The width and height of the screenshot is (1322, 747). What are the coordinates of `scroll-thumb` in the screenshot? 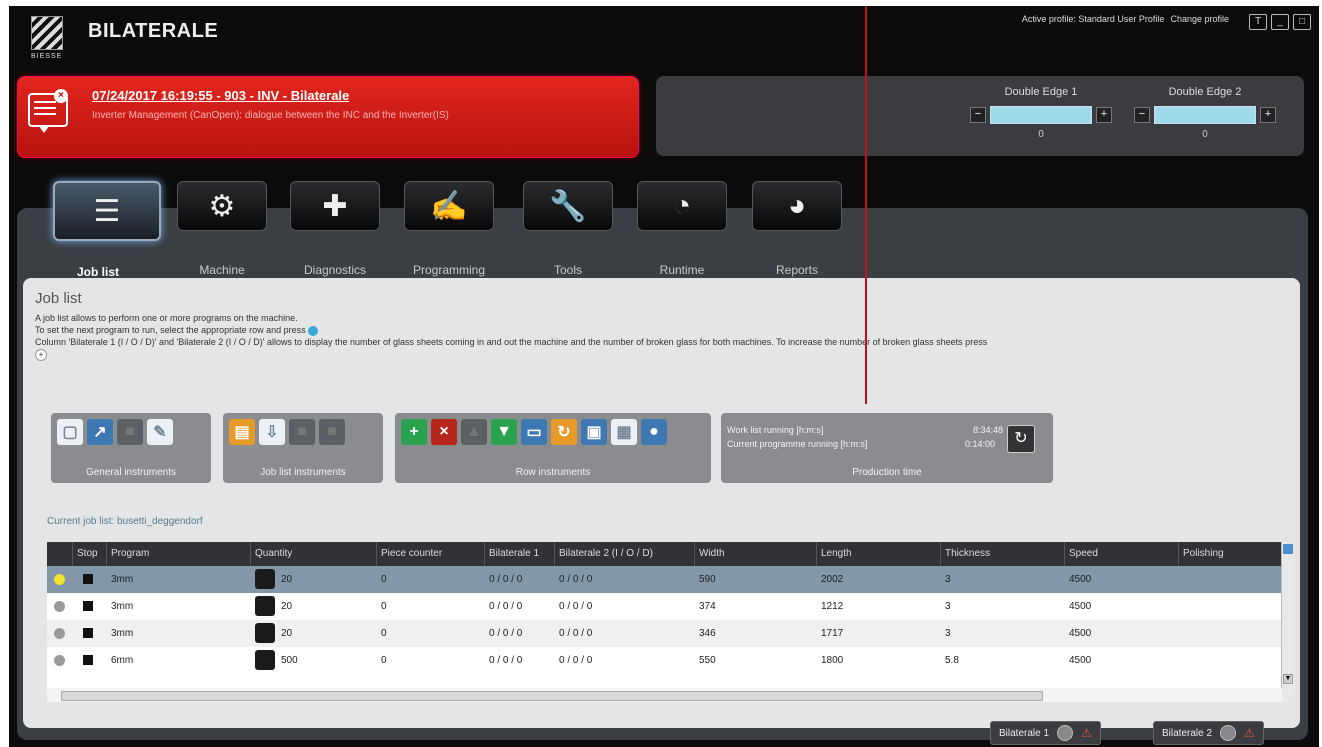 It's located at (552, 696).